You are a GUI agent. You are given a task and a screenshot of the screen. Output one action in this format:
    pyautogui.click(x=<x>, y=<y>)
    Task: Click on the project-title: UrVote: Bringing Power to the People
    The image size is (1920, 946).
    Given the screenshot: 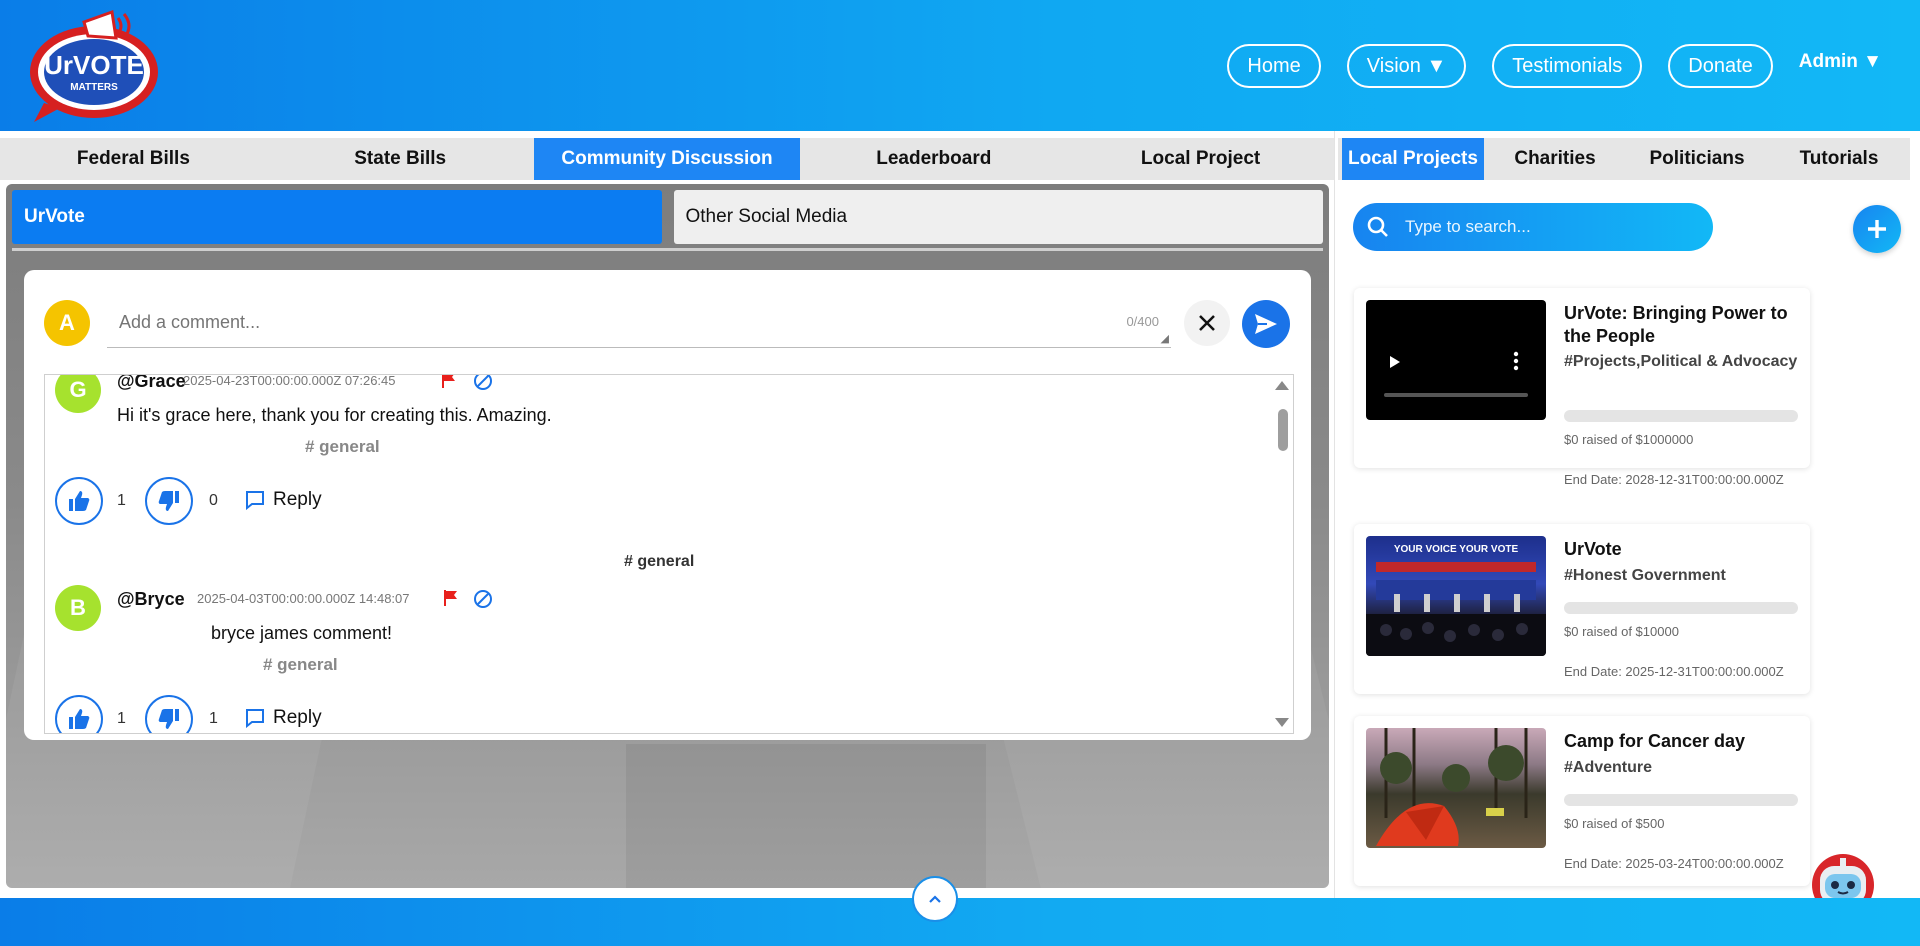 What is the action you would take?
    pyautogui.click(x=1682, y=325)
    